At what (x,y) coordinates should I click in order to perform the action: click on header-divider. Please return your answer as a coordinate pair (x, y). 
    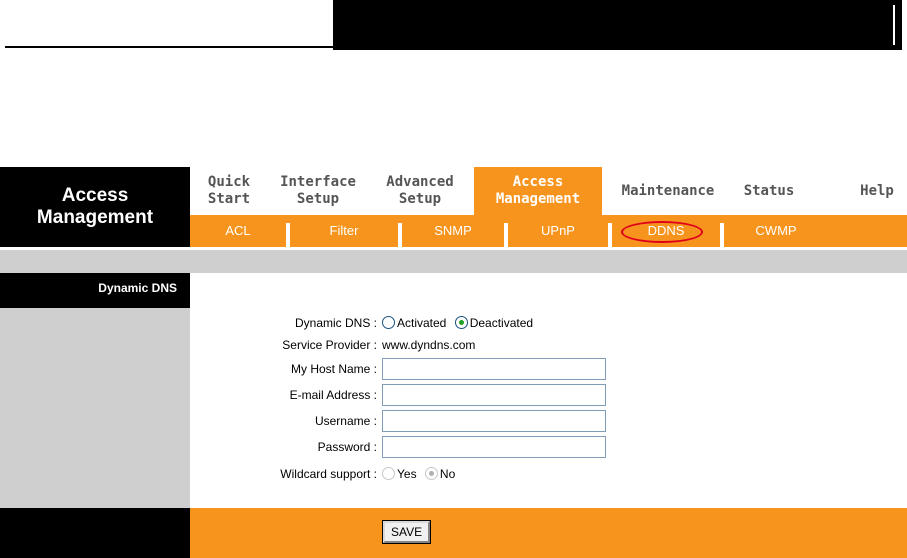
    Looking at the image, I should click on (894, 25).